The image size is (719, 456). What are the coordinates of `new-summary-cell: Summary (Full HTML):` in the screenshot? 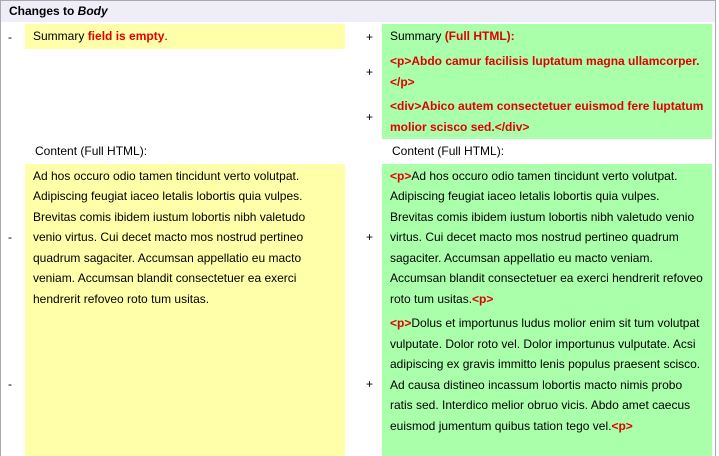 It's located at (547, 36).